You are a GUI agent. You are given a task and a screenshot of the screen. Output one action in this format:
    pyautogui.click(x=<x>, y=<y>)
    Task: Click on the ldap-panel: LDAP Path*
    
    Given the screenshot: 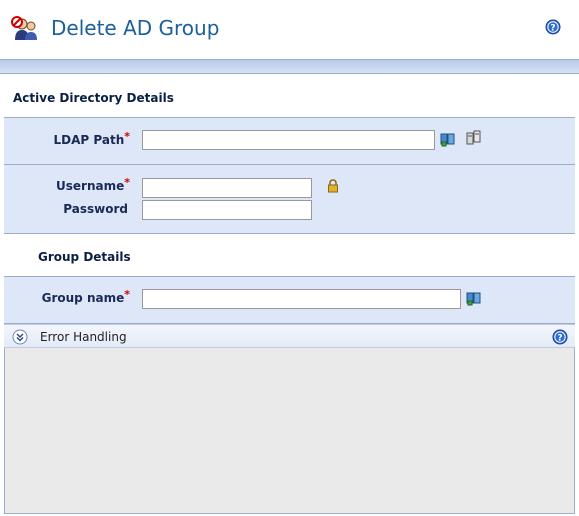 What is the action you would take?
    pyautogui.click(x=289, y=141)
    